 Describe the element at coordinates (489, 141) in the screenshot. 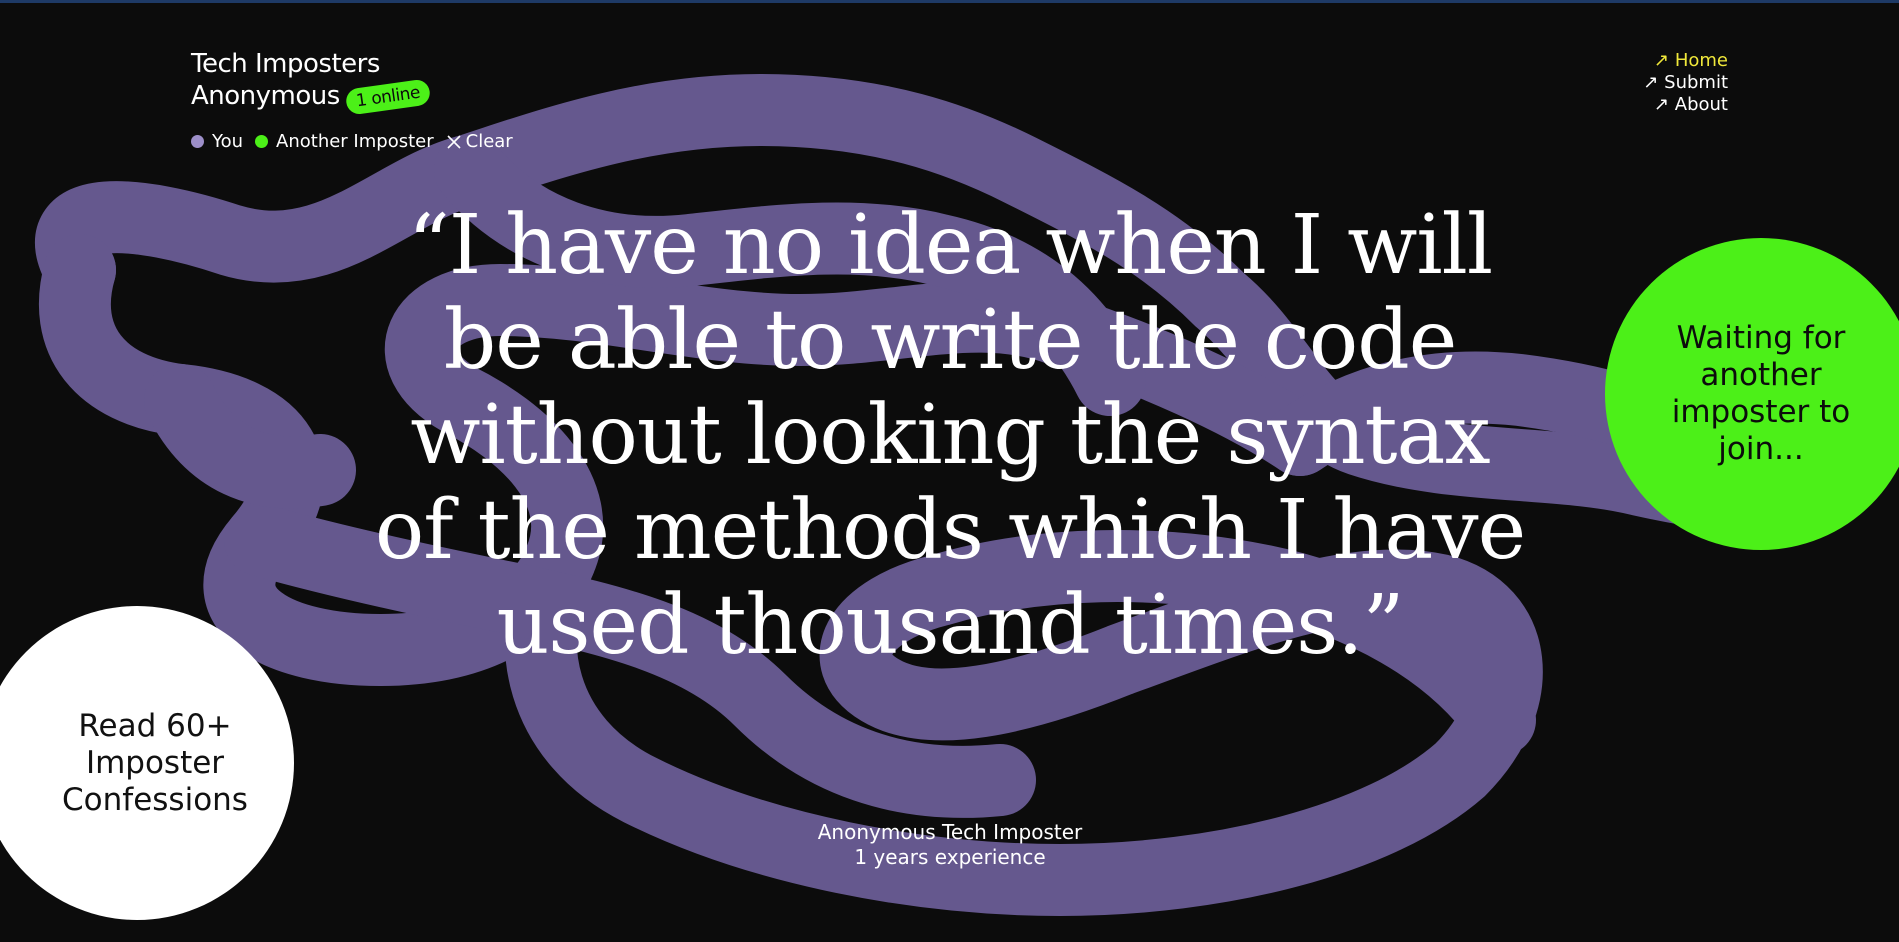

I see `clear-button-label: Clear` at that location.